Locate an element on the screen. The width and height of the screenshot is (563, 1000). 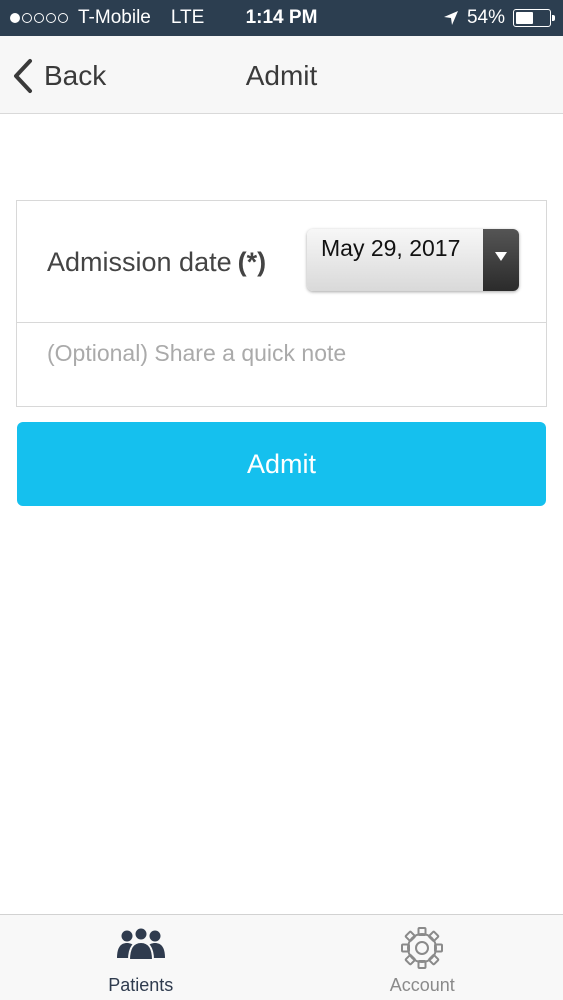
required-marker: (*) is located at coordinates (252, 262).